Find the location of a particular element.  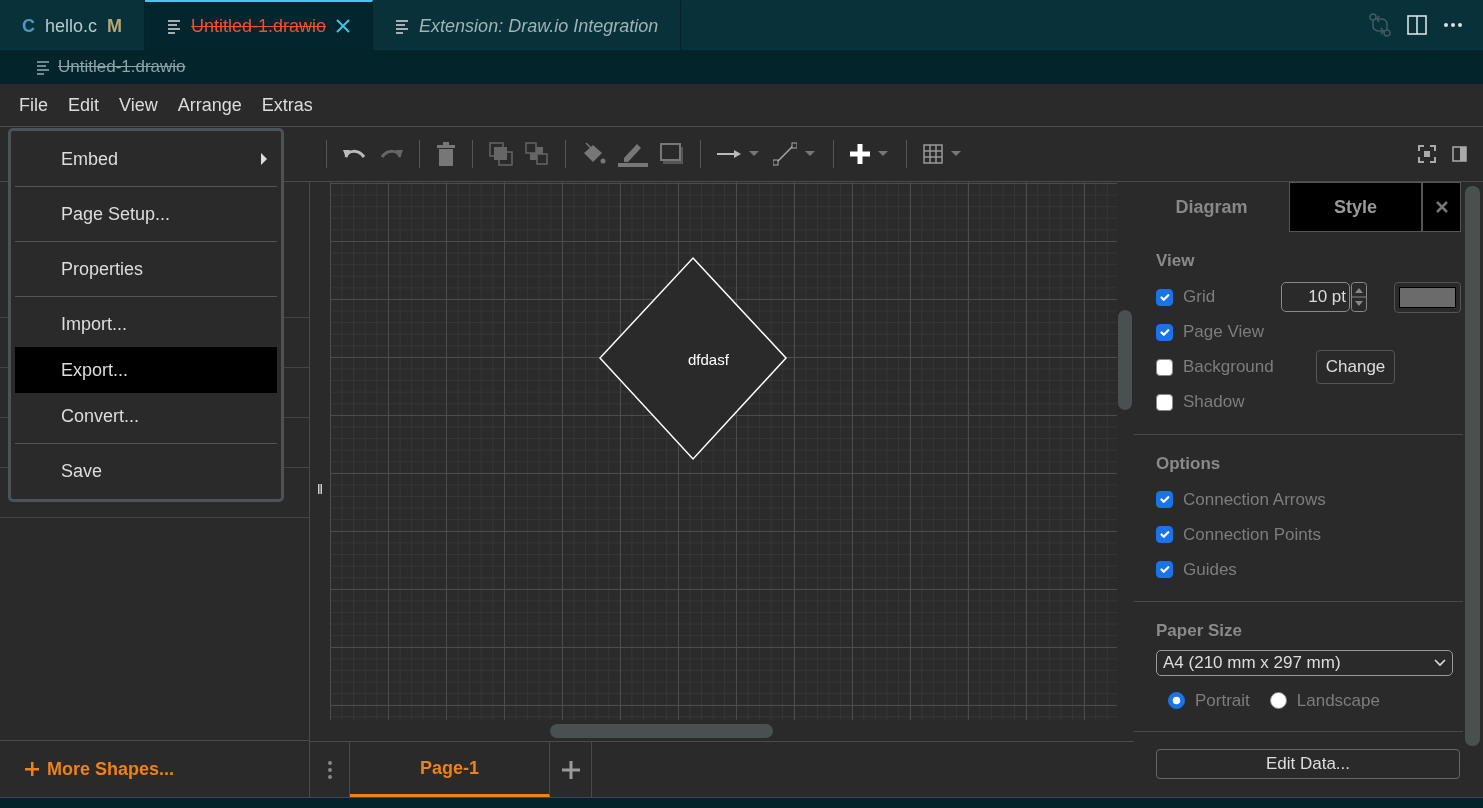

fill-bucket-icon is located at coordinates (594, 154).